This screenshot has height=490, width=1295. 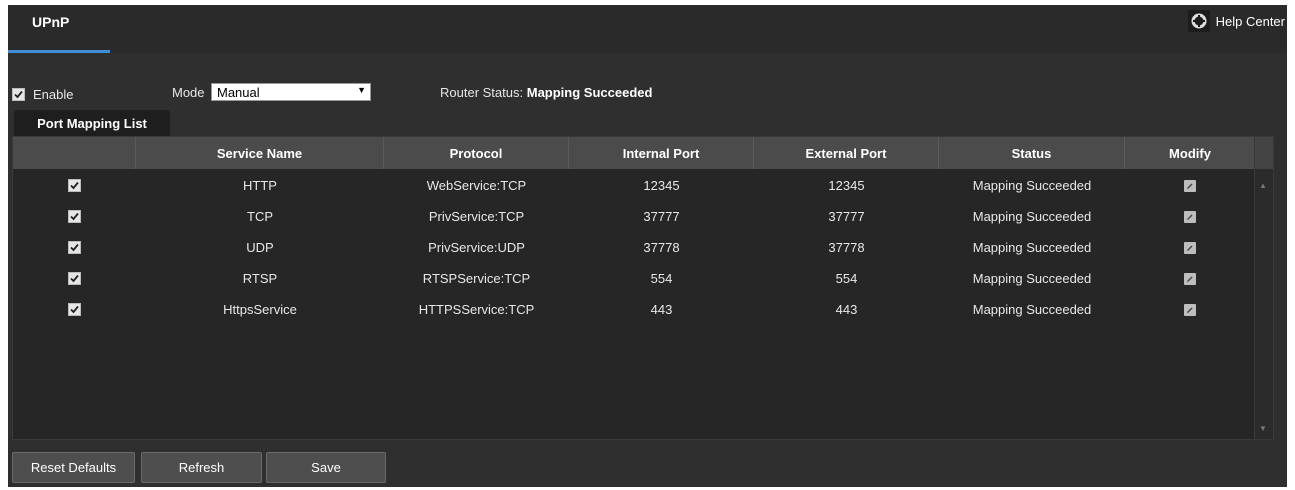 What do you see at coordinates (73, 467) in the screenshot?
I see `reset-defaults-button: Reset Defaults` at bounding box center [73, 467].